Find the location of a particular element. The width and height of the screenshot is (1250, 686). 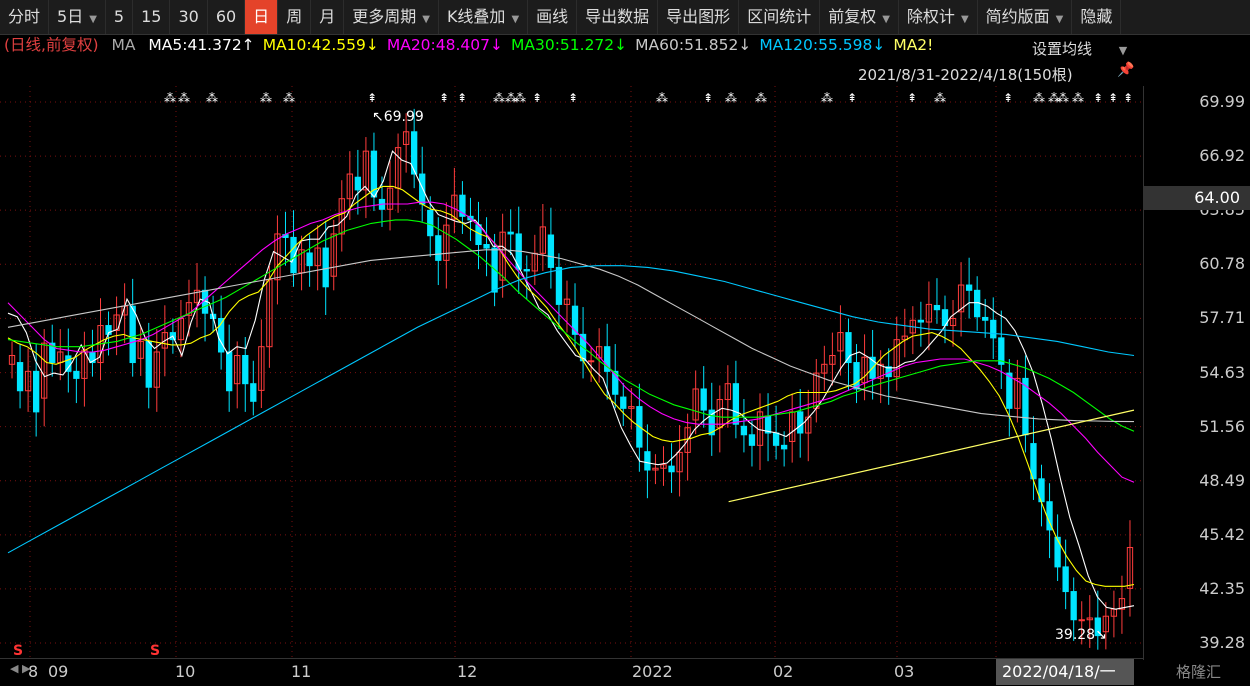

watermark: 格隆汇 is located at coordinates (1199, 672).